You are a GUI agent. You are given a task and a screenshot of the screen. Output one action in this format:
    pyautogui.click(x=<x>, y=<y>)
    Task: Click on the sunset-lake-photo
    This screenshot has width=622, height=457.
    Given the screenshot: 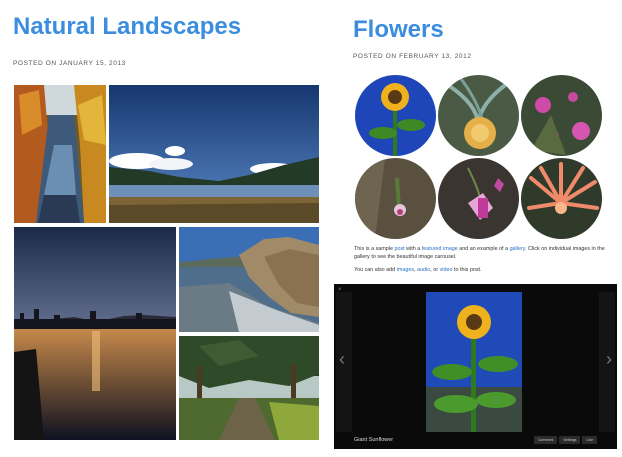 What is the action you would take?
    pyautogui.click(x=95, y=333)
    